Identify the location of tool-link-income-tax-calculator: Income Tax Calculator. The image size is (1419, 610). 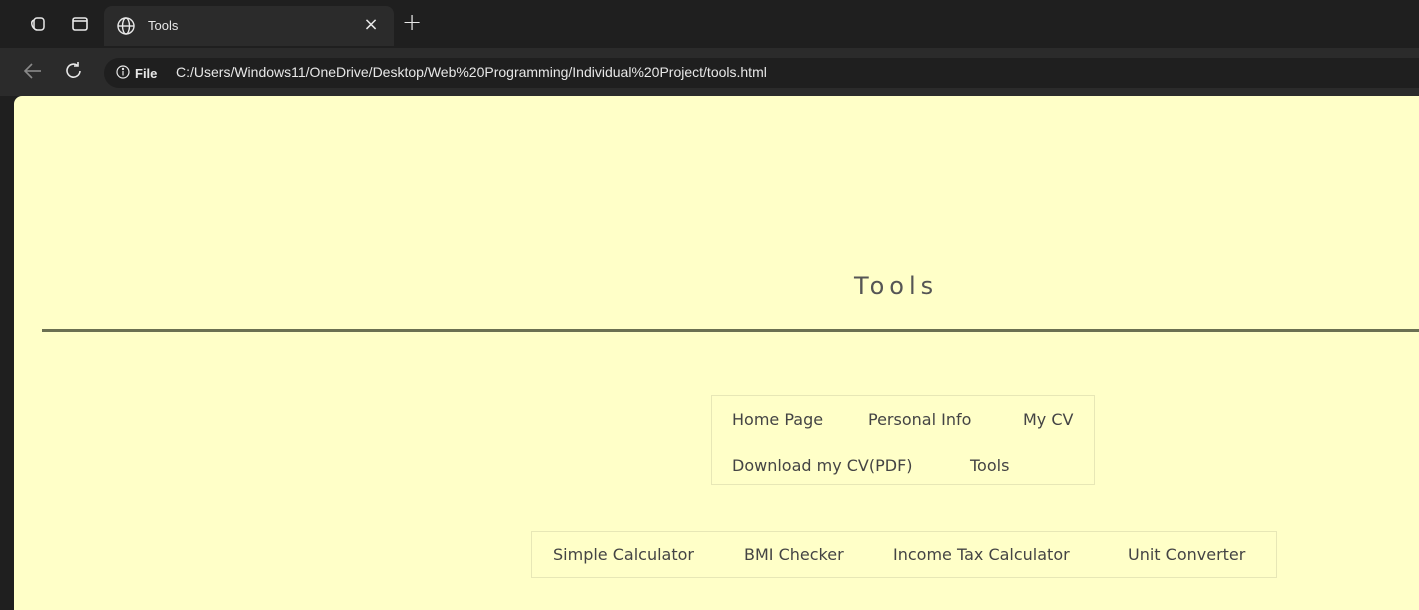
(981, 554).